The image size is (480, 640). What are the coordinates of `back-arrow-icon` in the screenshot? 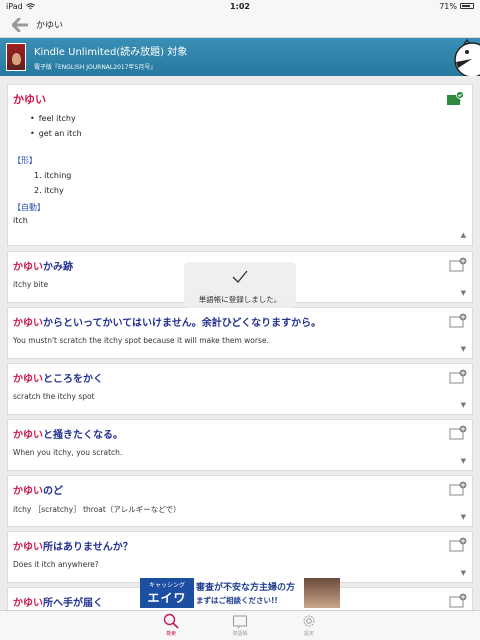 It's located at (20, 25).